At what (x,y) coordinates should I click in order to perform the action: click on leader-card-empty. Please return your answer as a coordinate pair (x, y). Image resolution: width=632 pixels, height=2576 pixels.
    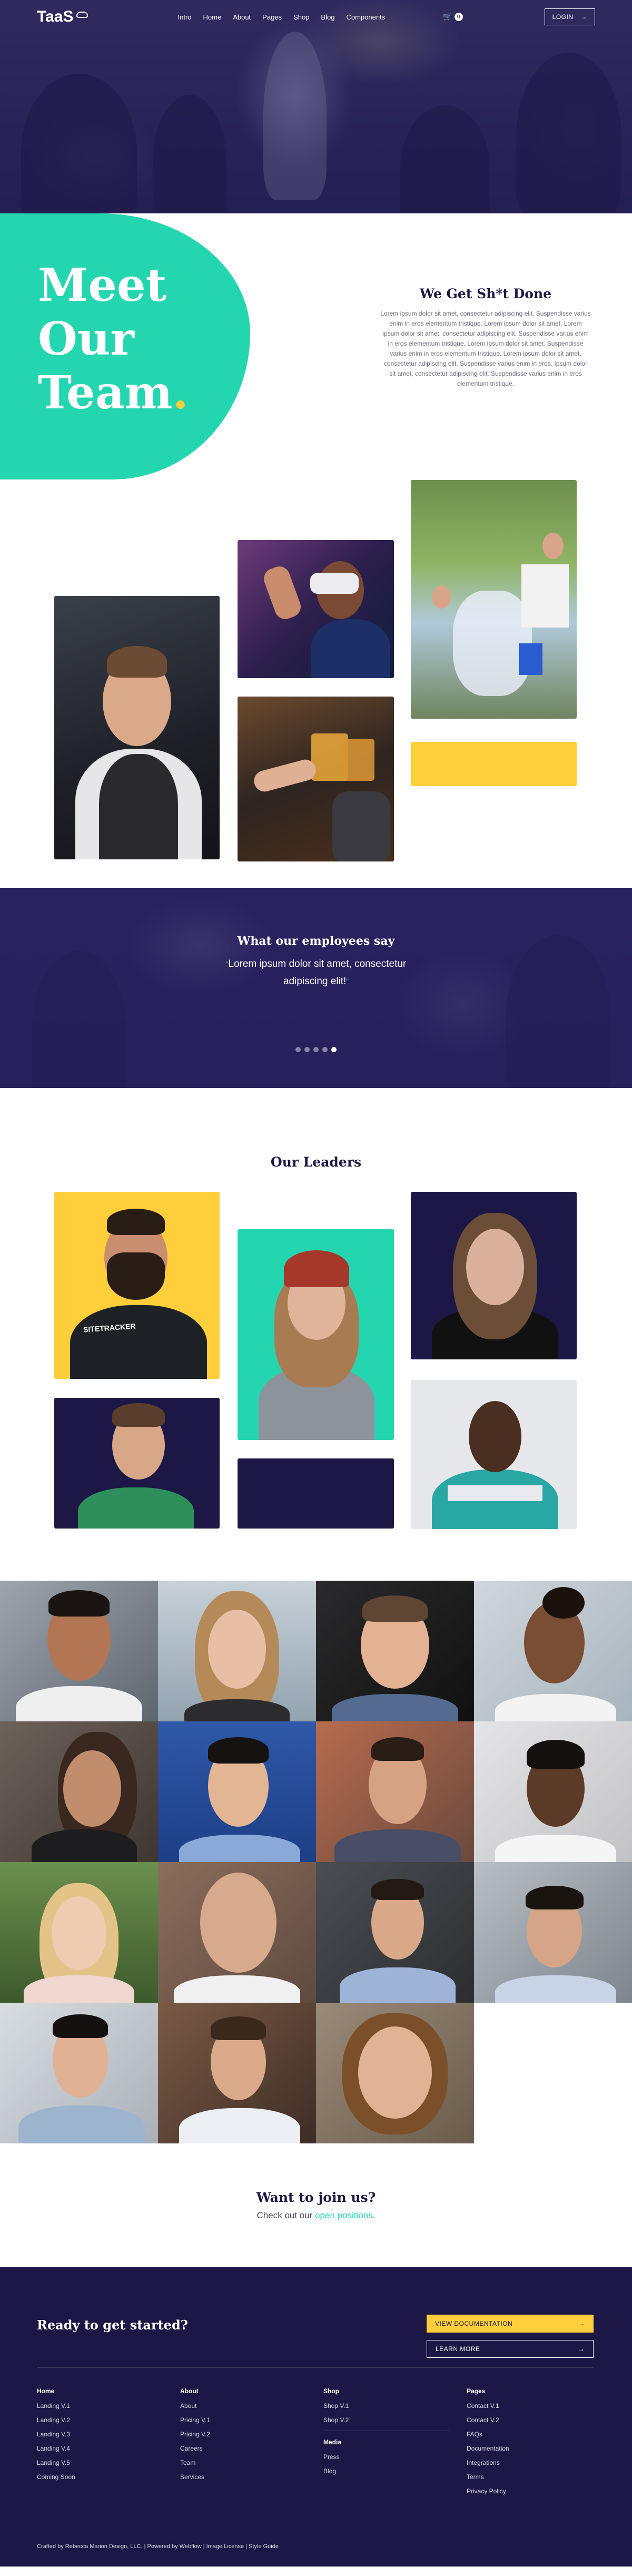
    Looking at the image, I should click on (316, 1493).